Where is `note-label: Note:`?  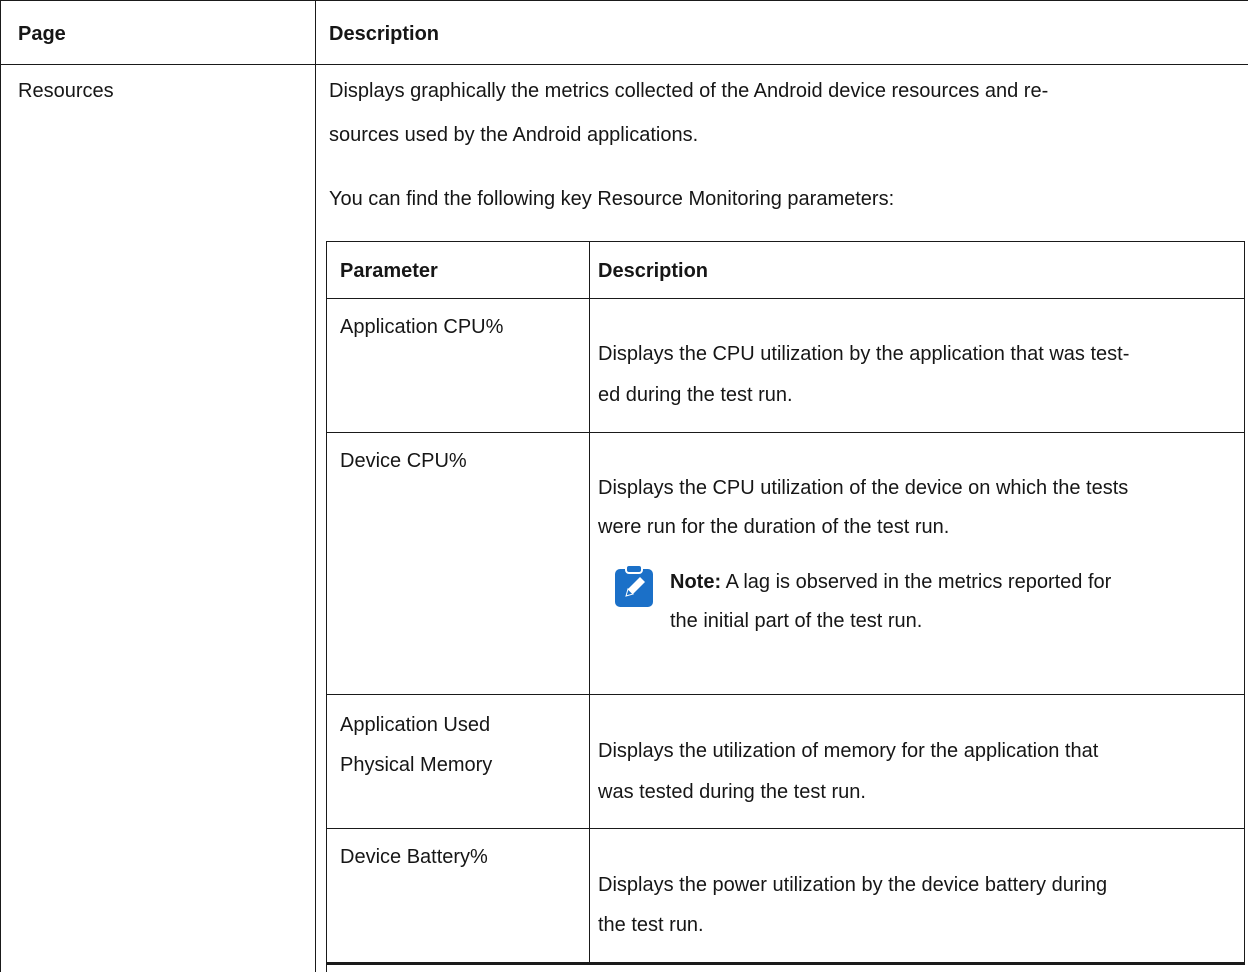 note-label: Note: is located at coordinates (696, 582).